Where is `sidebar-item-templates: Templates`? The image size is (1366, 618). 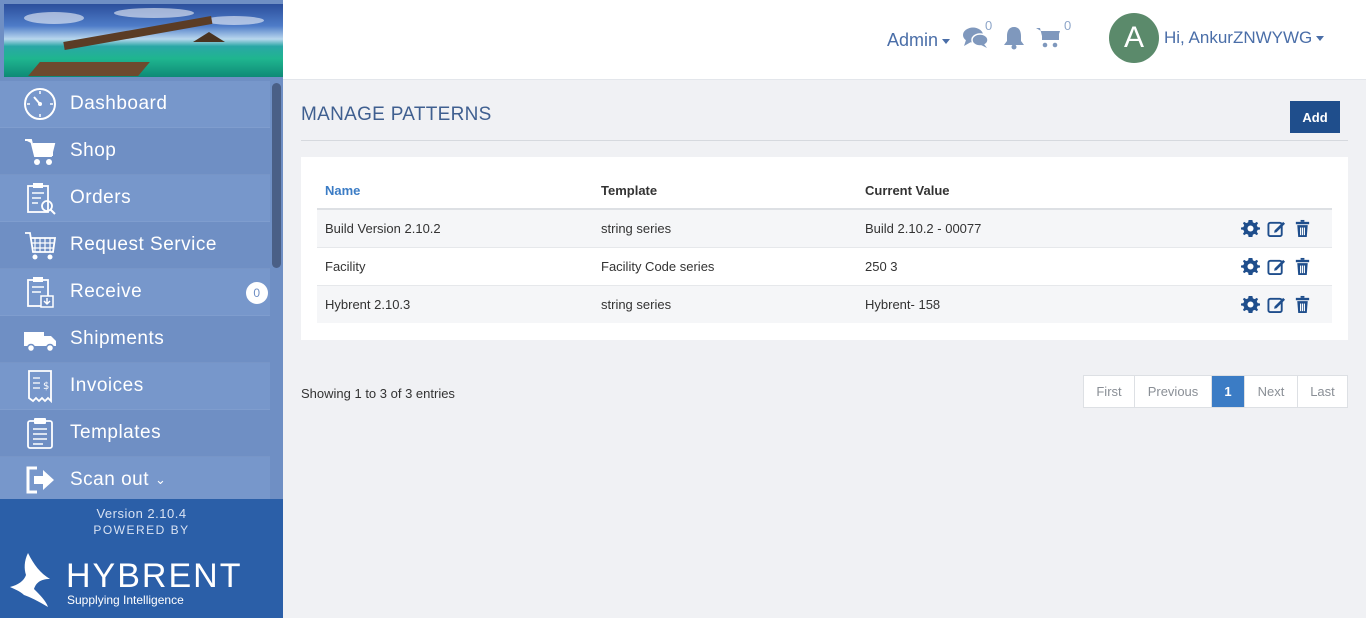 sidebar-item-templates: Templates is located at coordinates (135, 433).